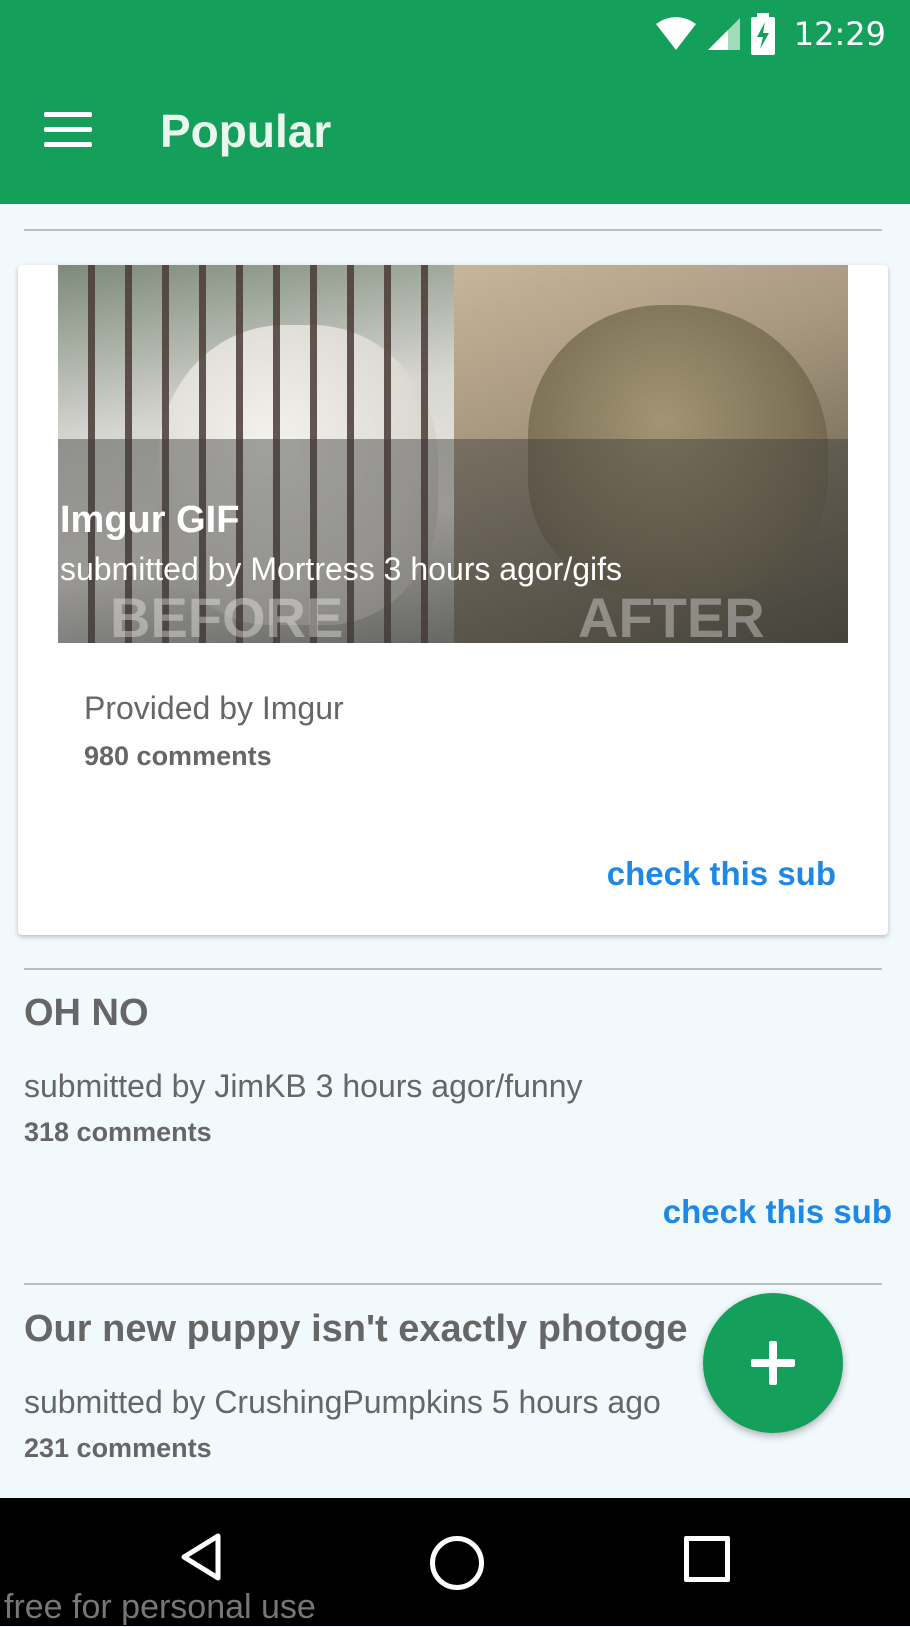 This screenshot has width=910, height=1627. What do you see at coordinates (762, 34) in the screenshot?
I see `battery-charging-icon` at bounding box center [762, 34].